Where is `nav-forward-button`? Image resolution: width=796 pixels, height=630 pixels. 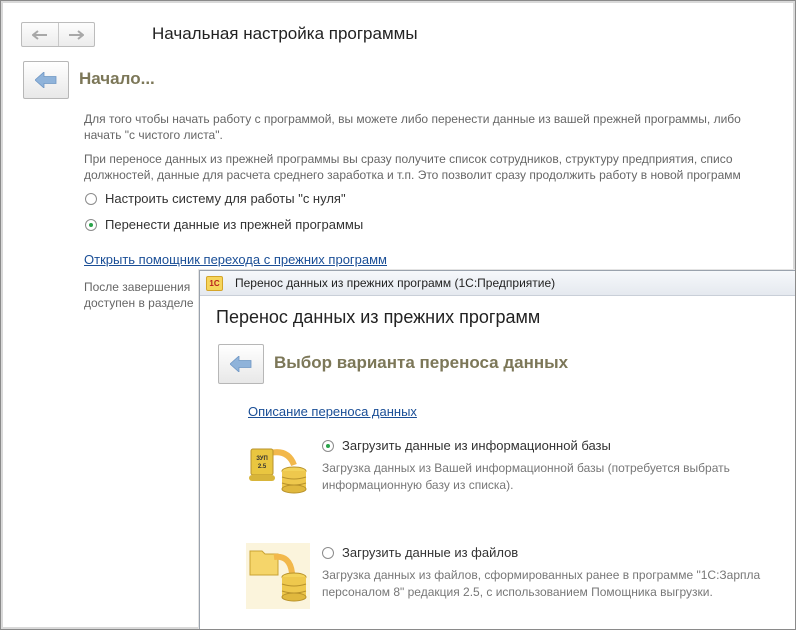 nav-forward-button is located at coordinates (76, 34).